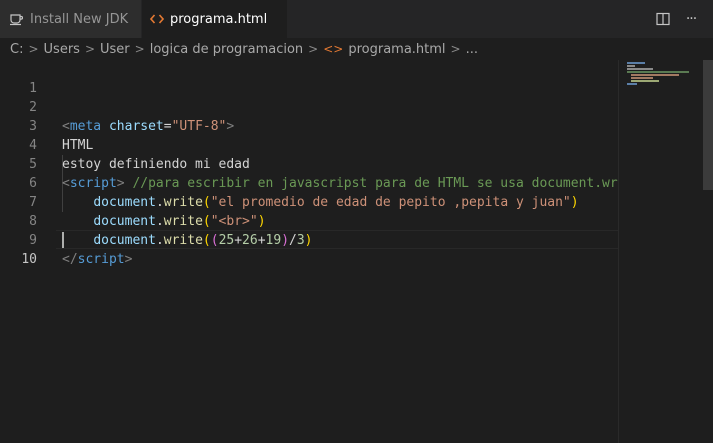  I want to click on tab-label: programa.html, so click(219, 19).